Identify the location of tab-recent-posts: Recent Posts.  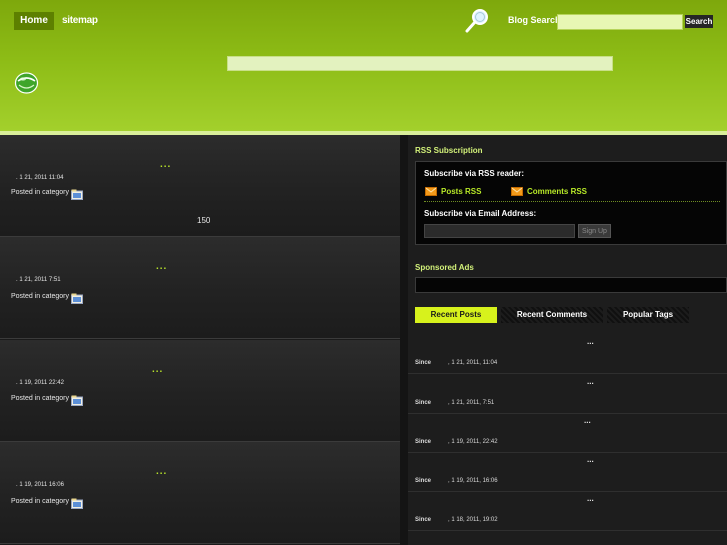
(456, 315).